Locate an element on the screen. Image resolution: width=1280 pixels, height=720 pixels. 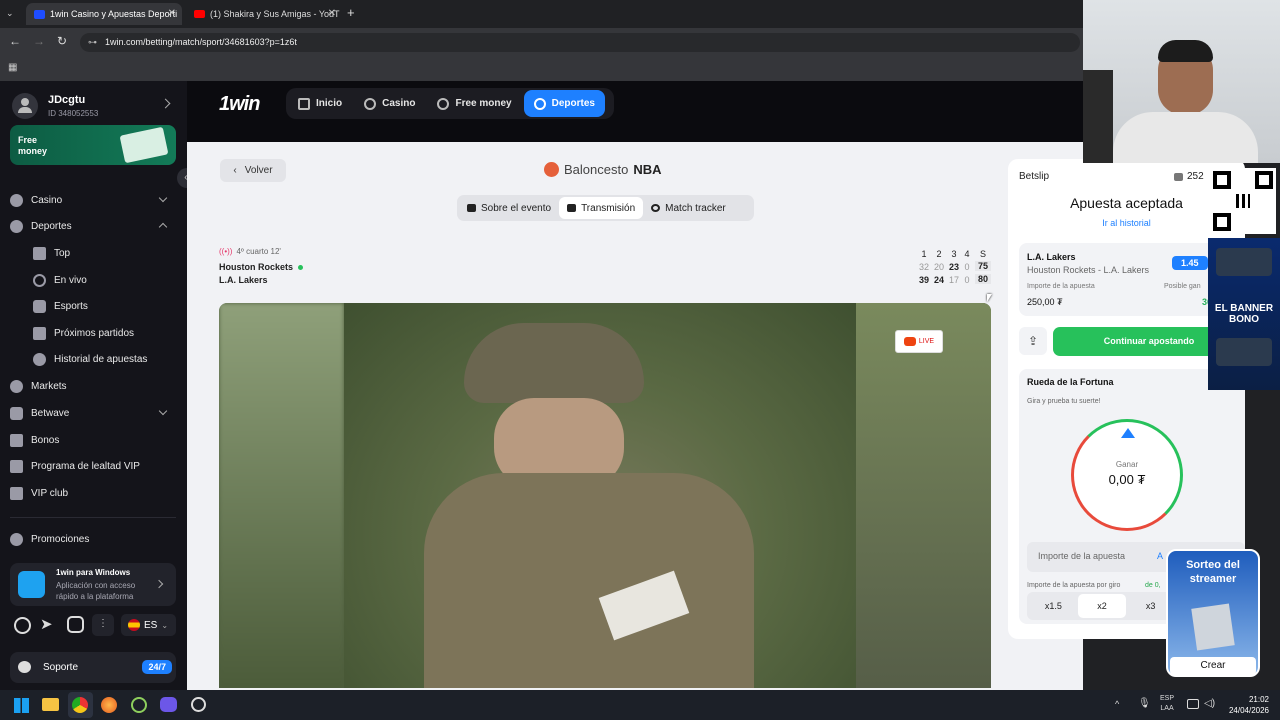
sidebar-item-vip-club: VIP club is located at coordinates (95, 493).